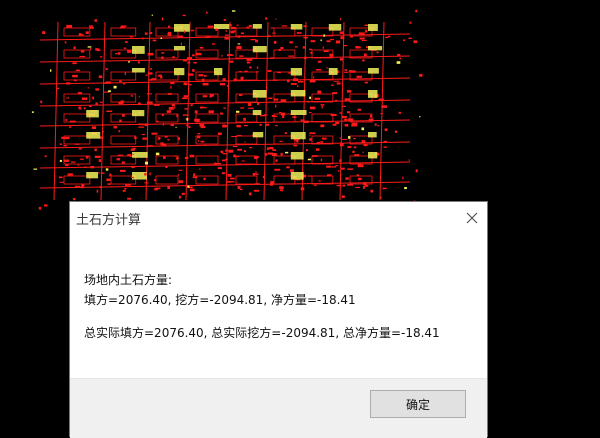  Describe the element at coordinates (220, 300) in the screenshot. I see `site-volume-values: 填方=2076.40, 挖方=-2094.81, 净方量=-18.41` at that location.